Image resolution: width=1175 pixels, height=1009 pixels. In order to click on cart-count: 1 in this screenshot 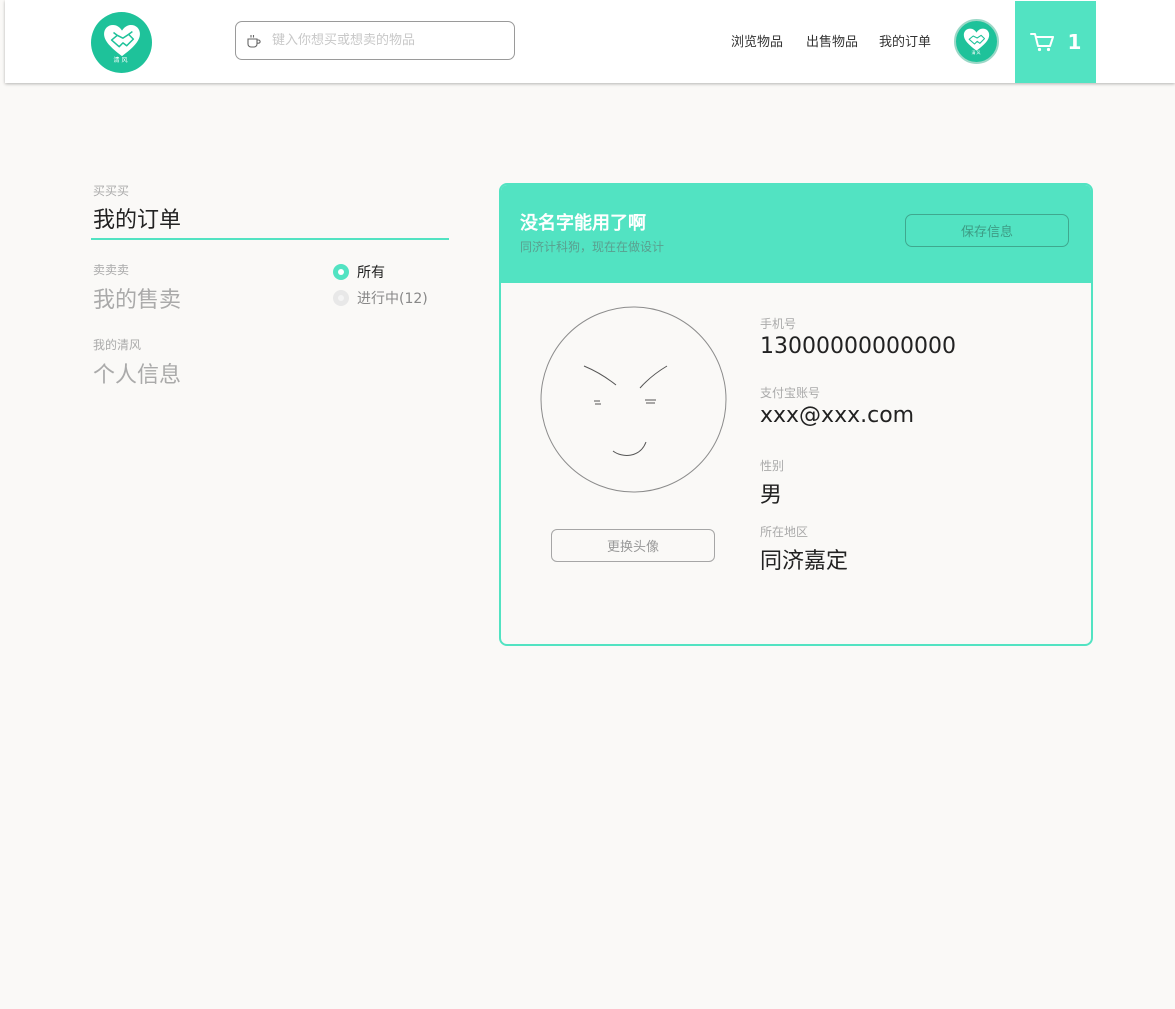, I will do `click(1074, 42)`.